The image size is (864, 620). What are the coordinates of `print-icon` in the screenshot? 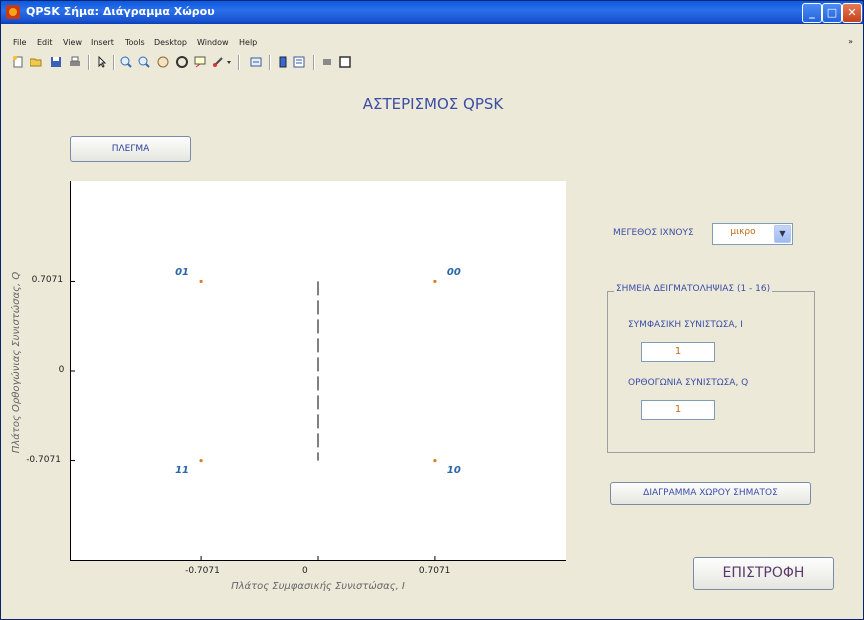 It's located at (75, 62).